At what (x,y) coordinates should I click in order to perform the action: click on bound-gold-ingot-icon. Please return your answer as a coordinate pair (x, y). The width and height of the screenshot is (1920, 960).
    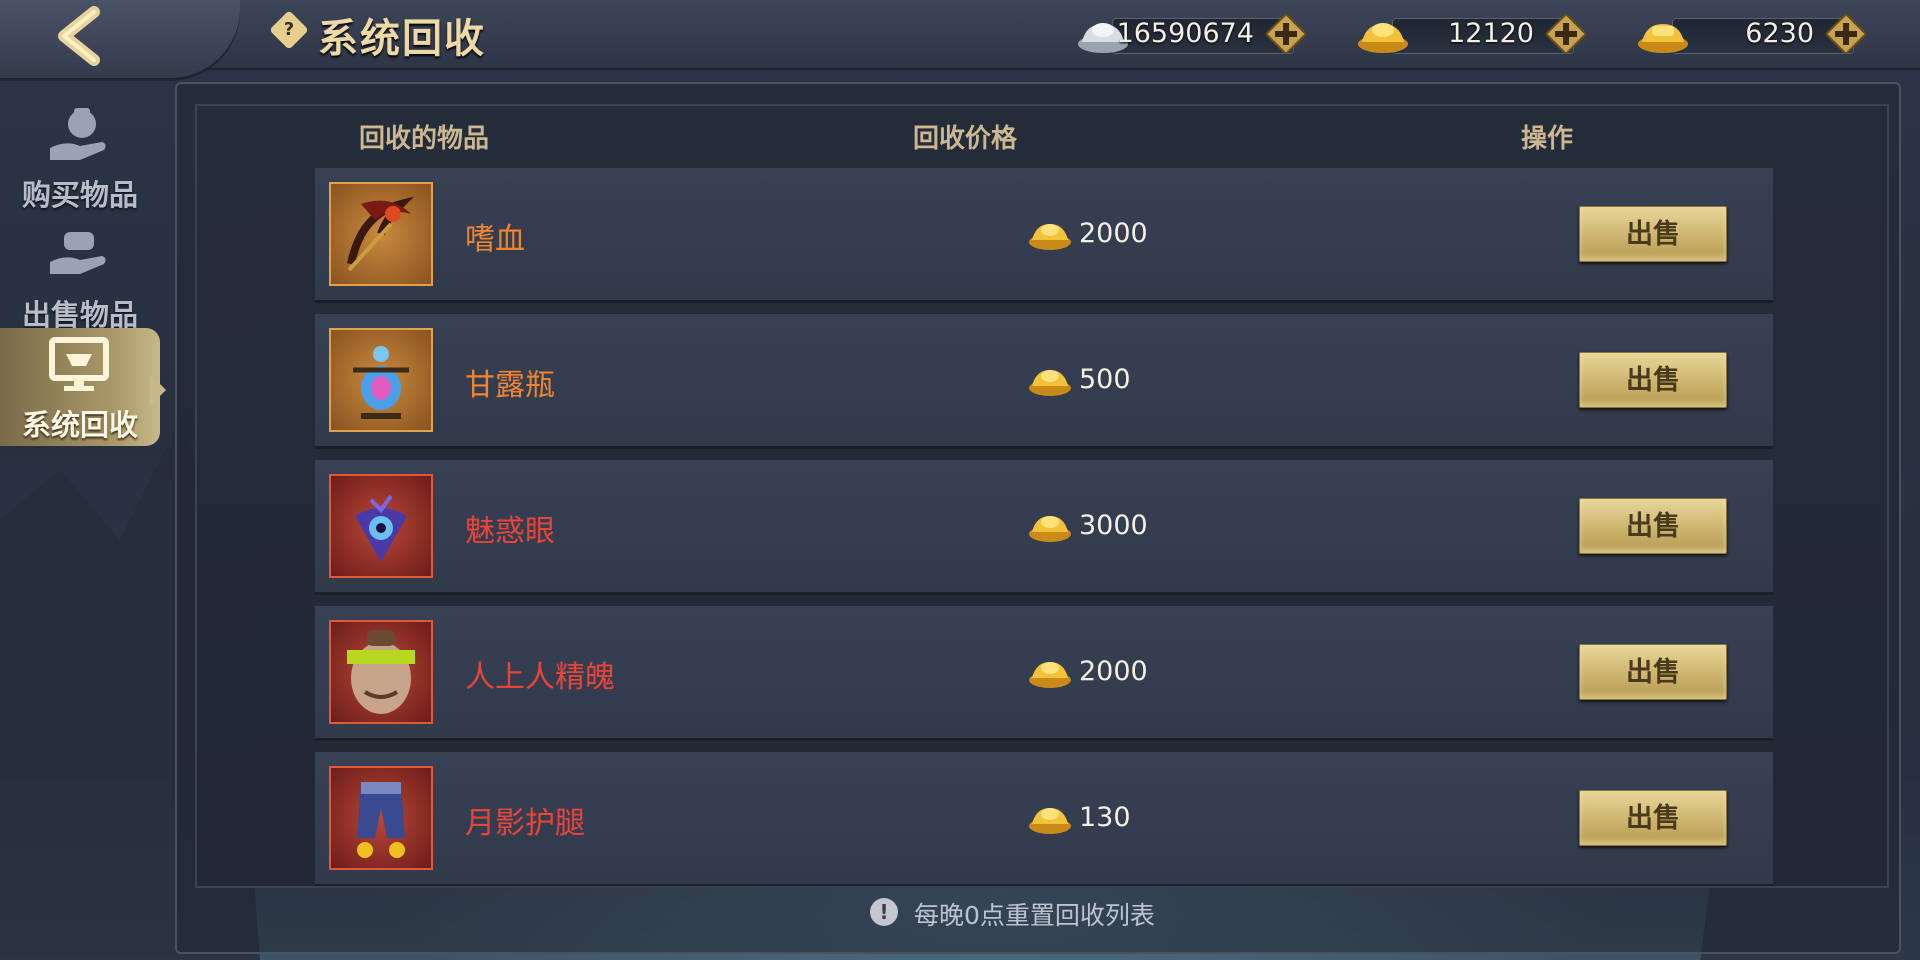
    Looking at the image, I should click on (1663, 38).